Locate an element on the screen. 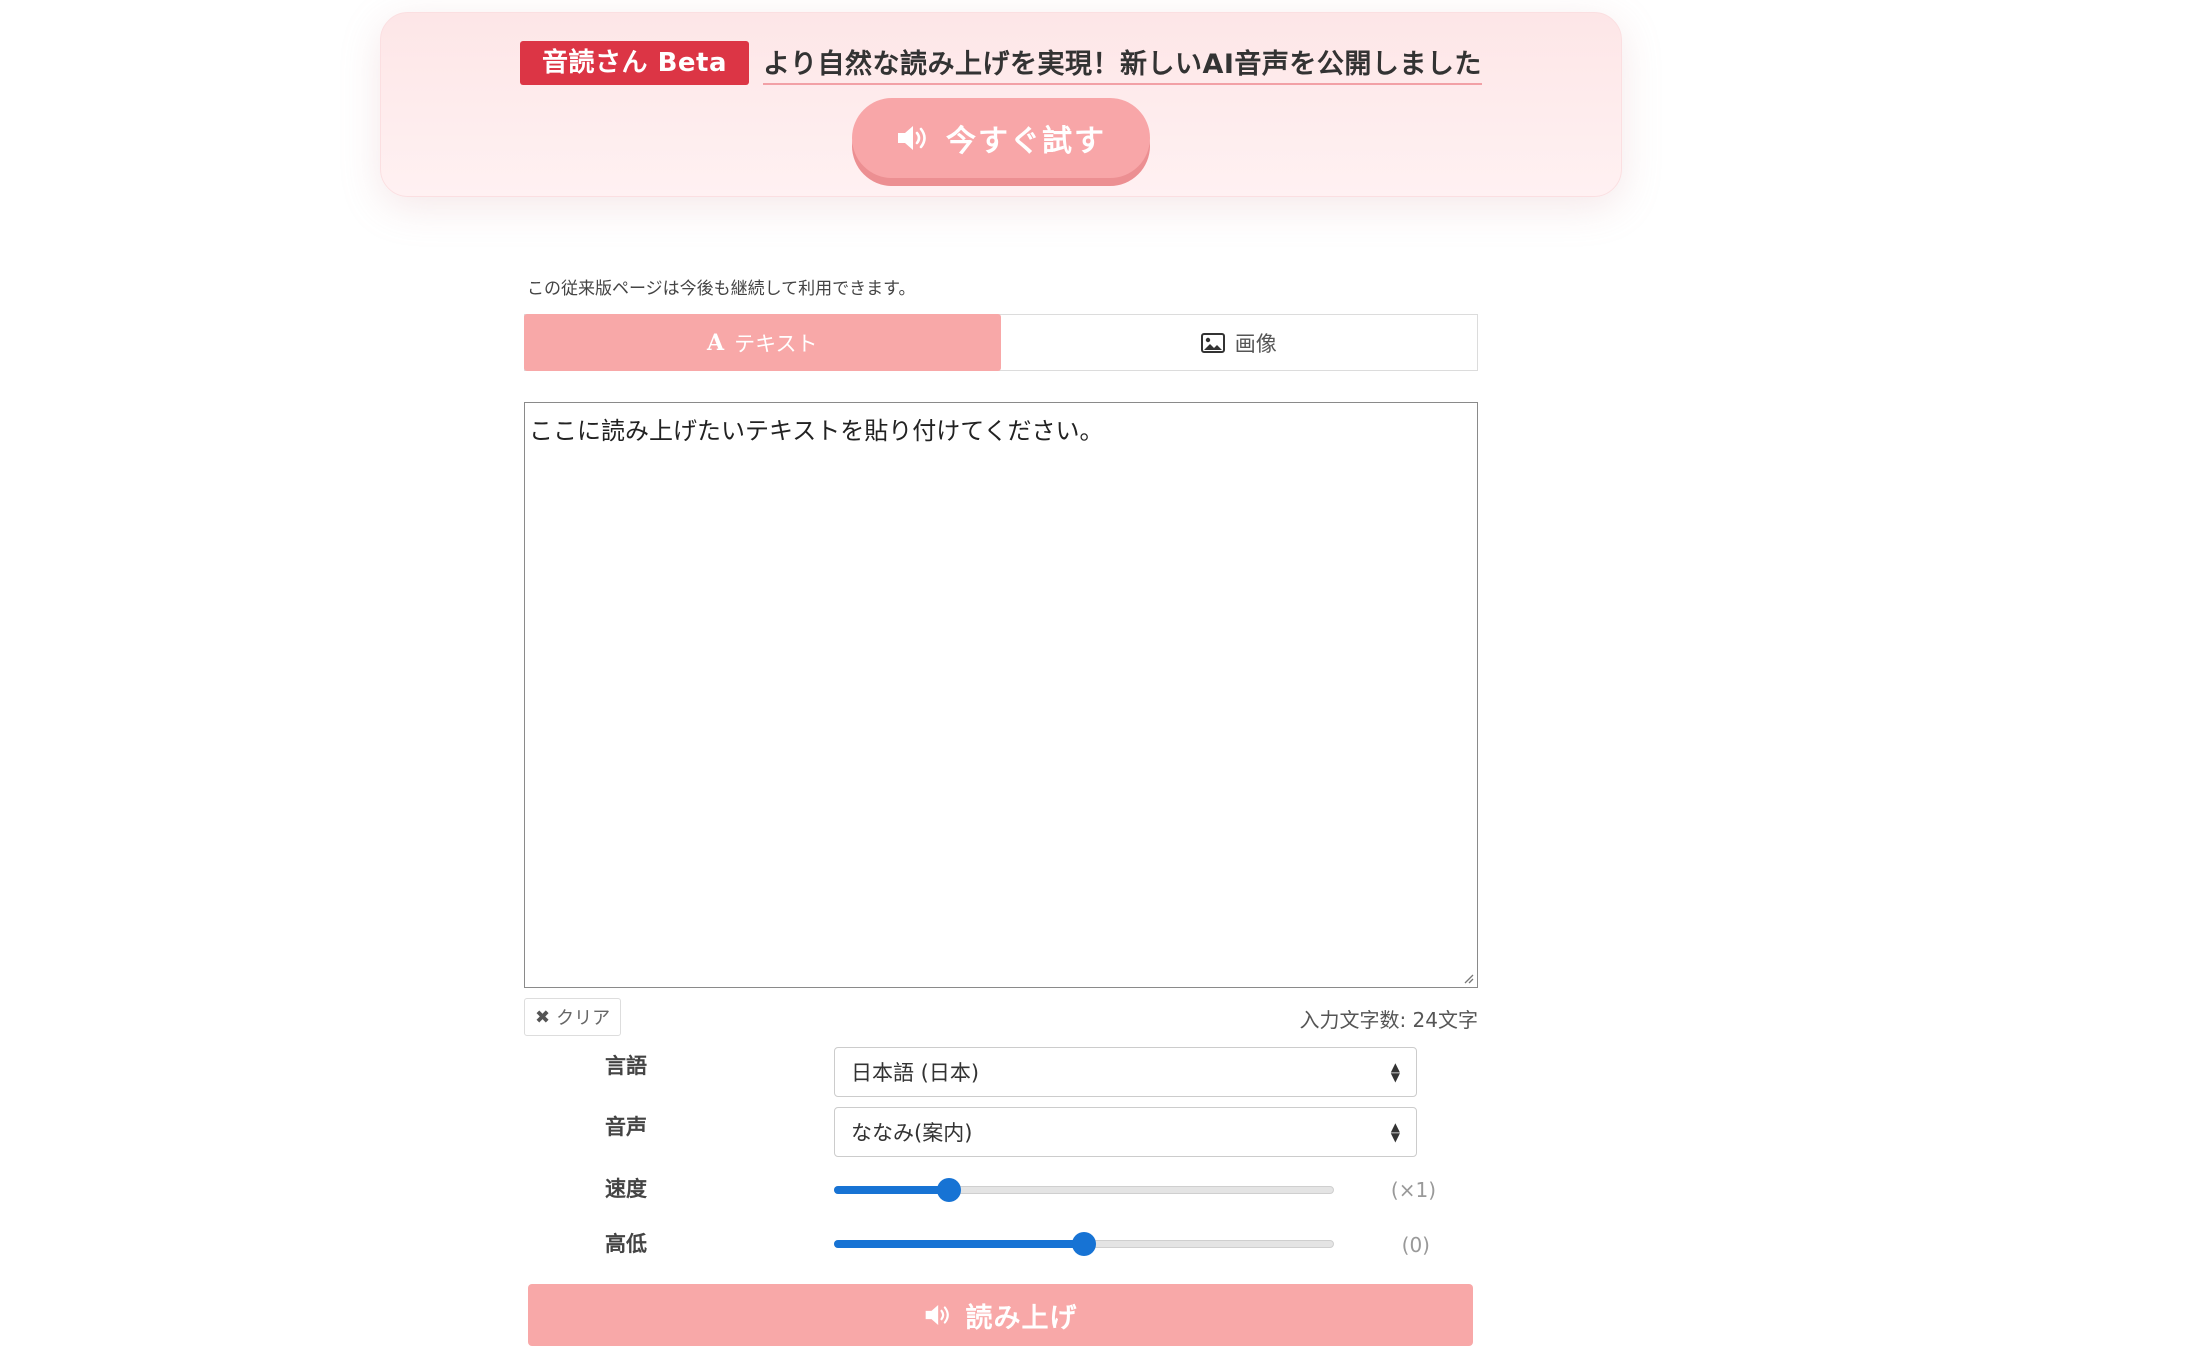 This screenshot has height=1358, width=2188. pitch-slider is located at coordinates (1084, 1244).